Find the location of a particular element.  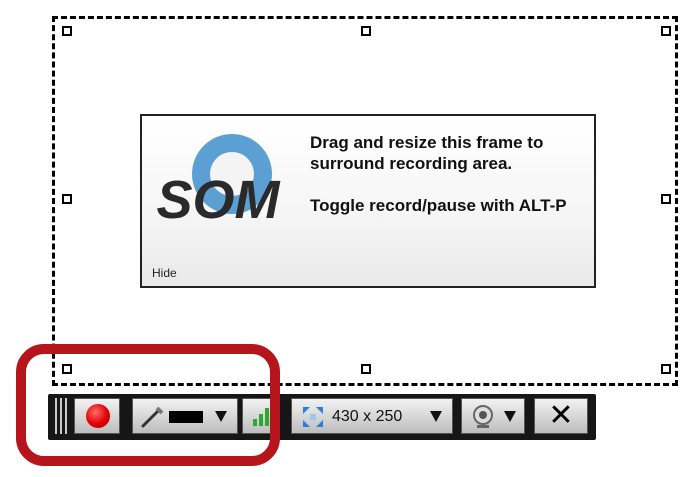

instructions-shortcut: Toggle record/pause with ALT-P is located at coordinates (438, 205).